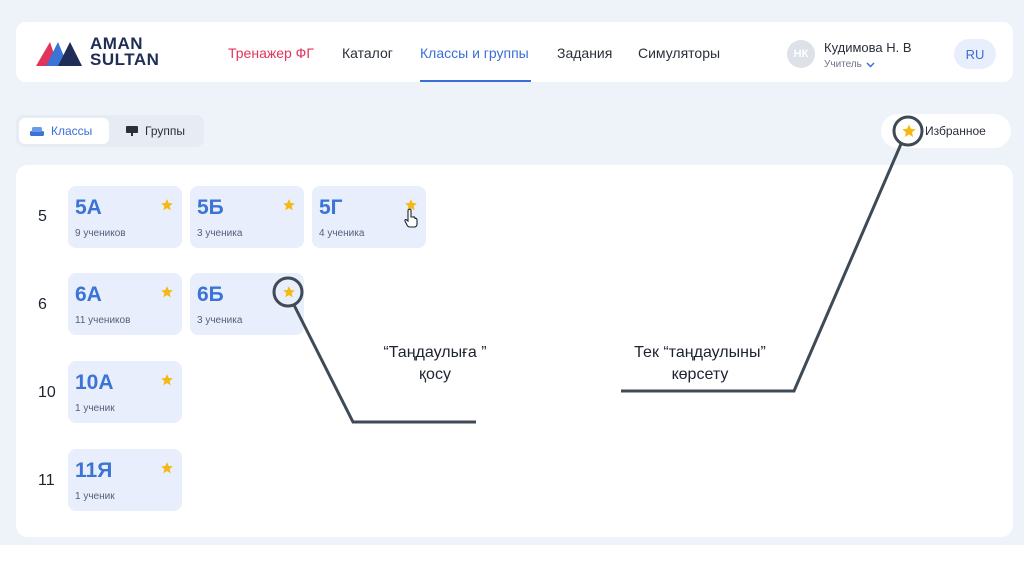 Image resolution: width=1024 pixels, height=574 pixels. Describe the element at coordinates (37, 131) in the screenshot. I see `classes-icon` at that location.